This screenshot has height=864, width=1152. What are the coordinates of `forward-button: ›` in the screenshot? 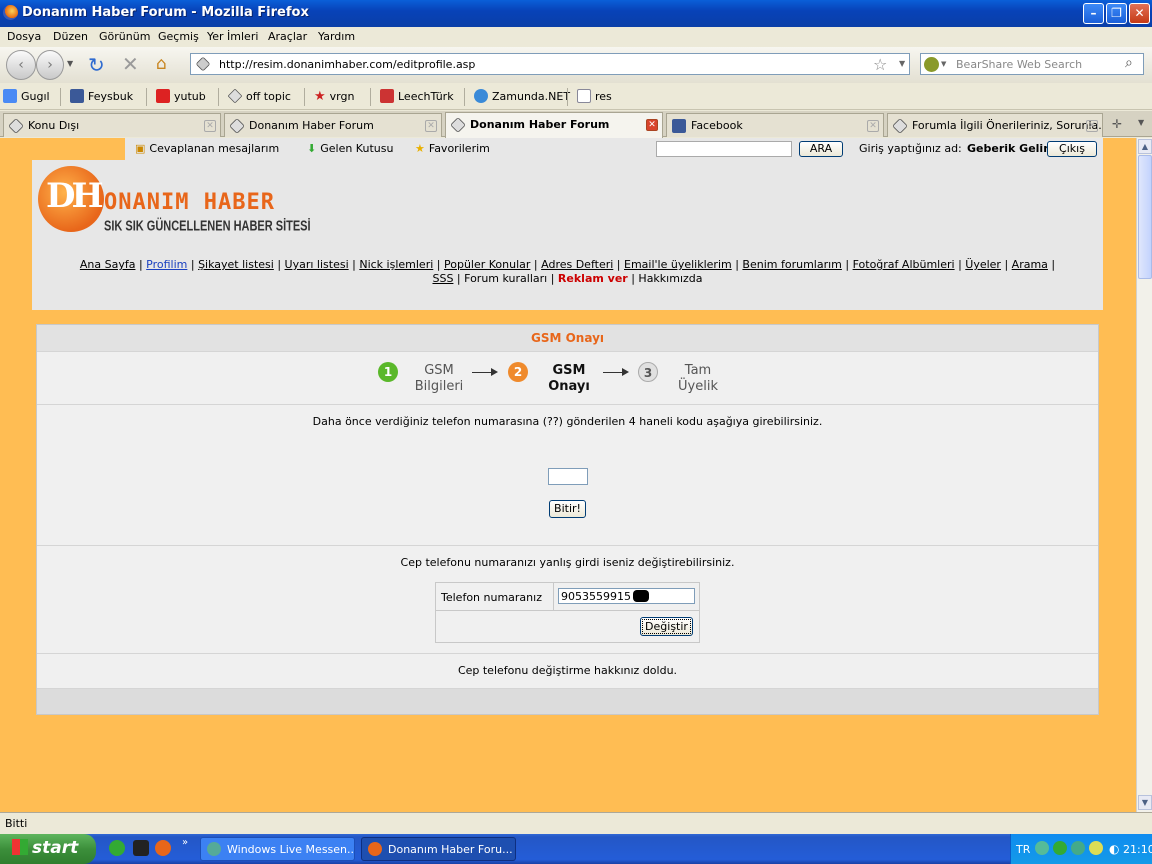 It's located at (50, 65).